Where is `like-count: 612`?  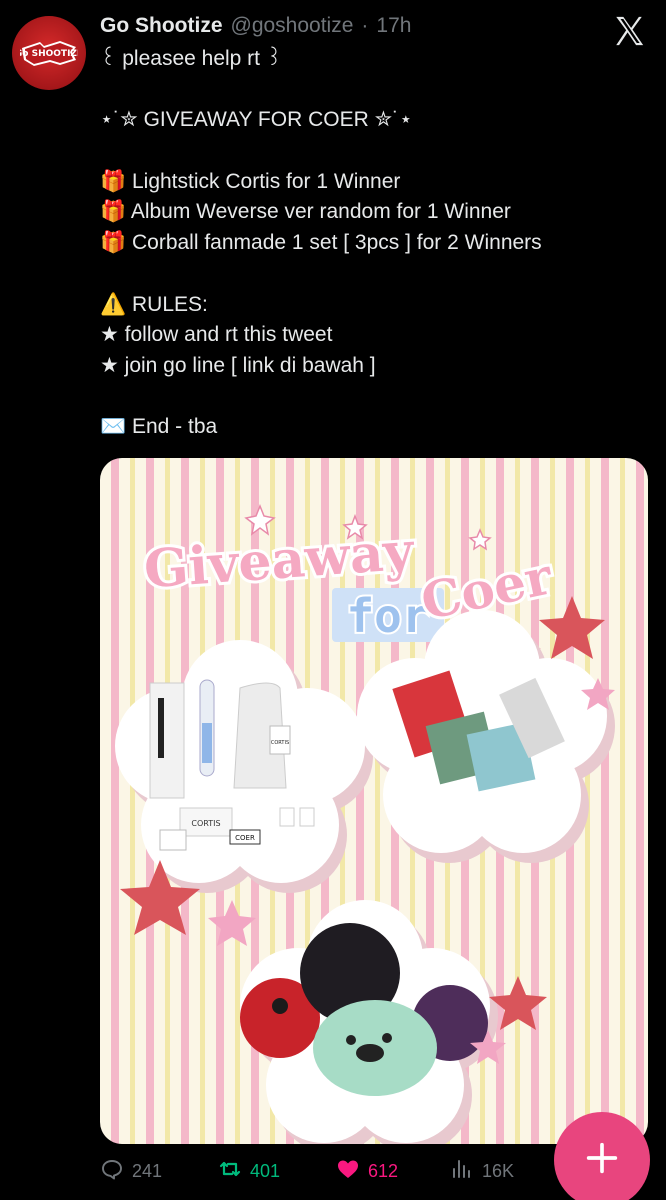 like-count: 612 is located at coordinates (383, 1170).